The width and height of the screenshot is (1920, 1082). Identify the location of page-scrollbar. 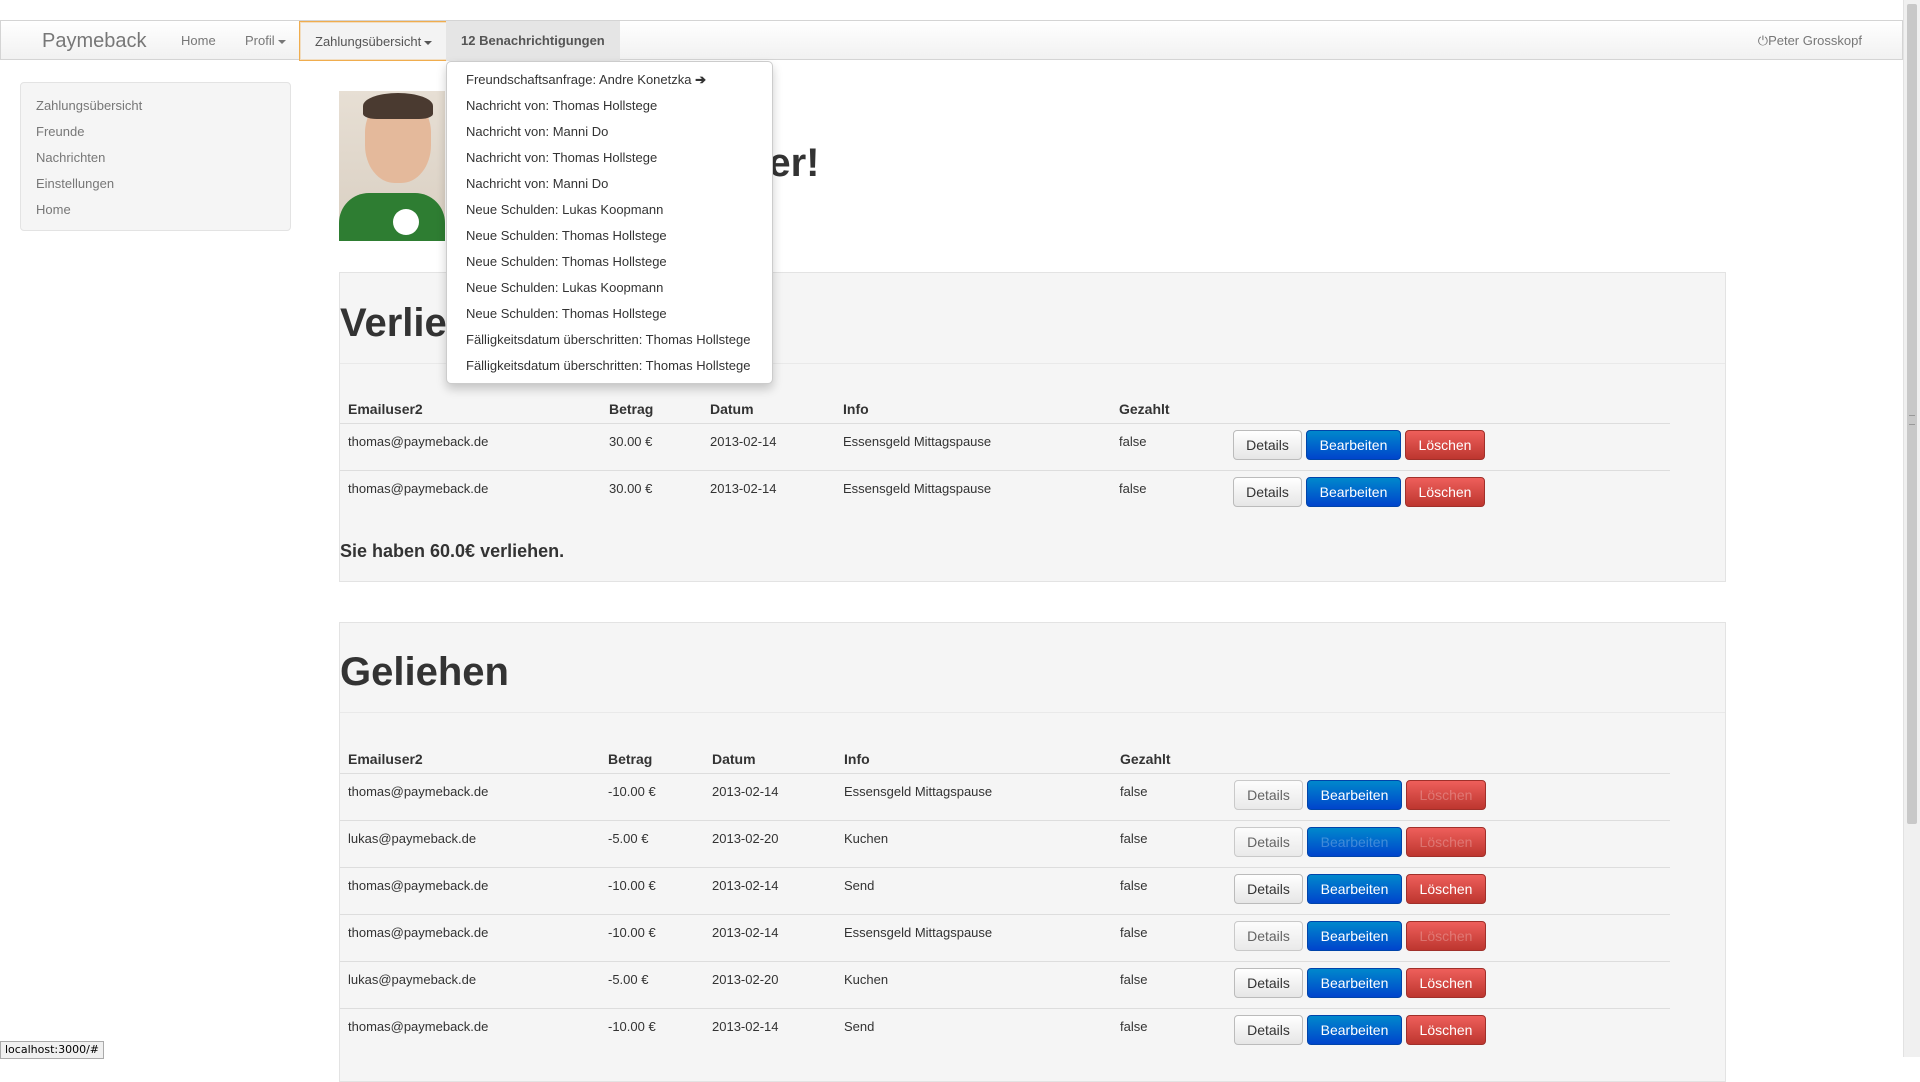
(1911, 528).